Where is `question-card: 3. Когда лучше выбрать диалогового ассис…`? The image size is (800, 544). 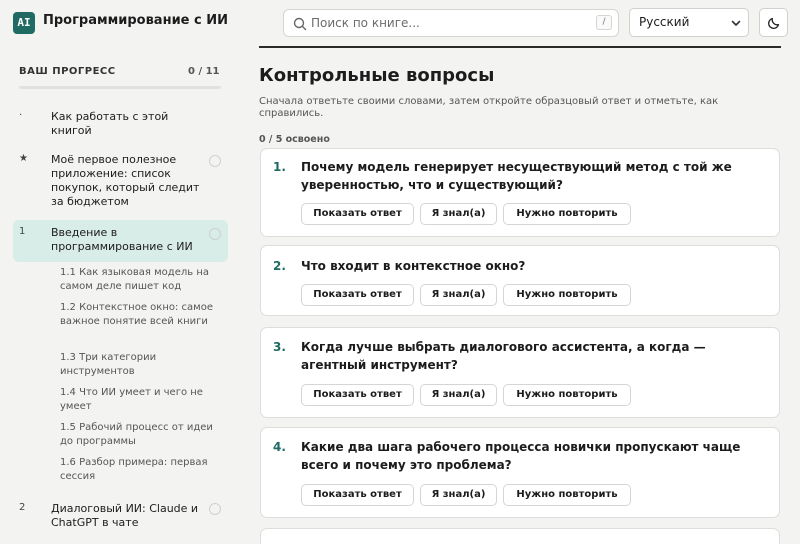
question-card: 3. Когда лучше выбрать диалогового ассис… is located at coordinates (520, 372).